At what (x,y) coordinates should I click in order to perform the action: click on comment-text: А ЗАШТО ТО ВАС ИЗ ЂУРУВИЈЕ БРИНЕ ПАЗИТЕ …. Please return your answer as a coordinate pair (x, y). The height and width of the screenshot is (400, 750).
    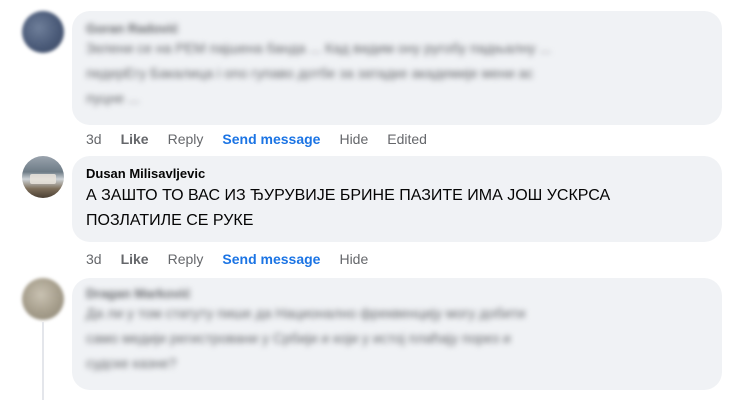
    Looking at the image, I should click on (348, 208).